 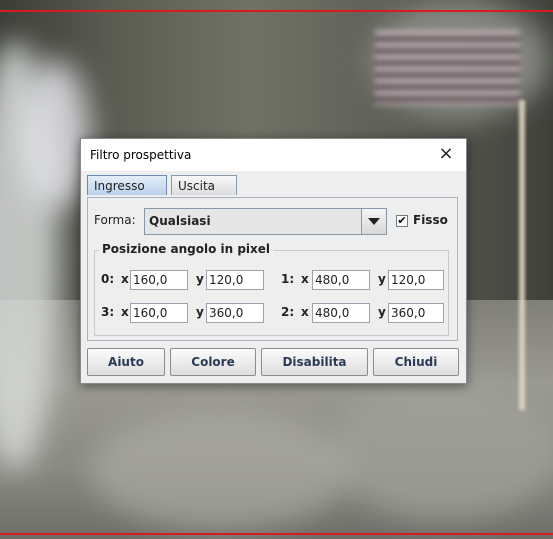 What do you see at coordinates (276, 534) in the screenshot?
I see `perspective-guide-bottom` at bounding box center [276, 534].